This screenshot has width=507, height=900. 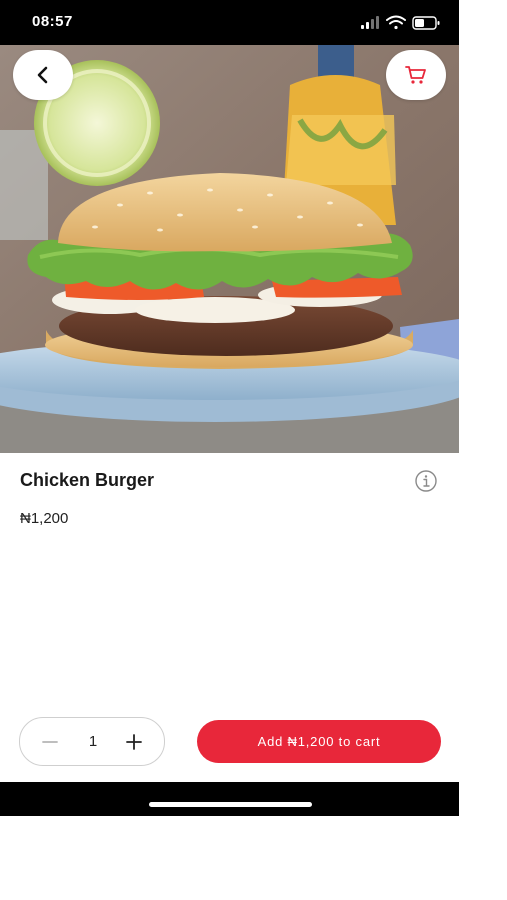 What do you see at coordinates (229, 799) in the screenshot?
I see `home-indicator-bar` at bounding box center [229, 799].